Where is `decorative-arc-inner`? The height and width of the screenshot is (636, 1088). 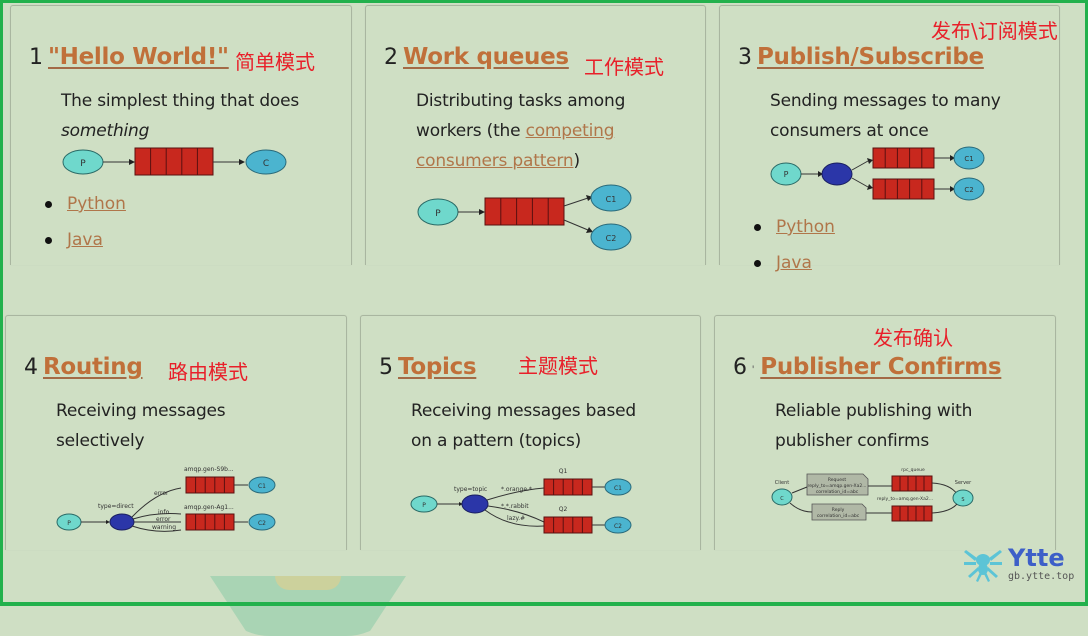 decorative-arc-inner is located at coordinates (308, 583).